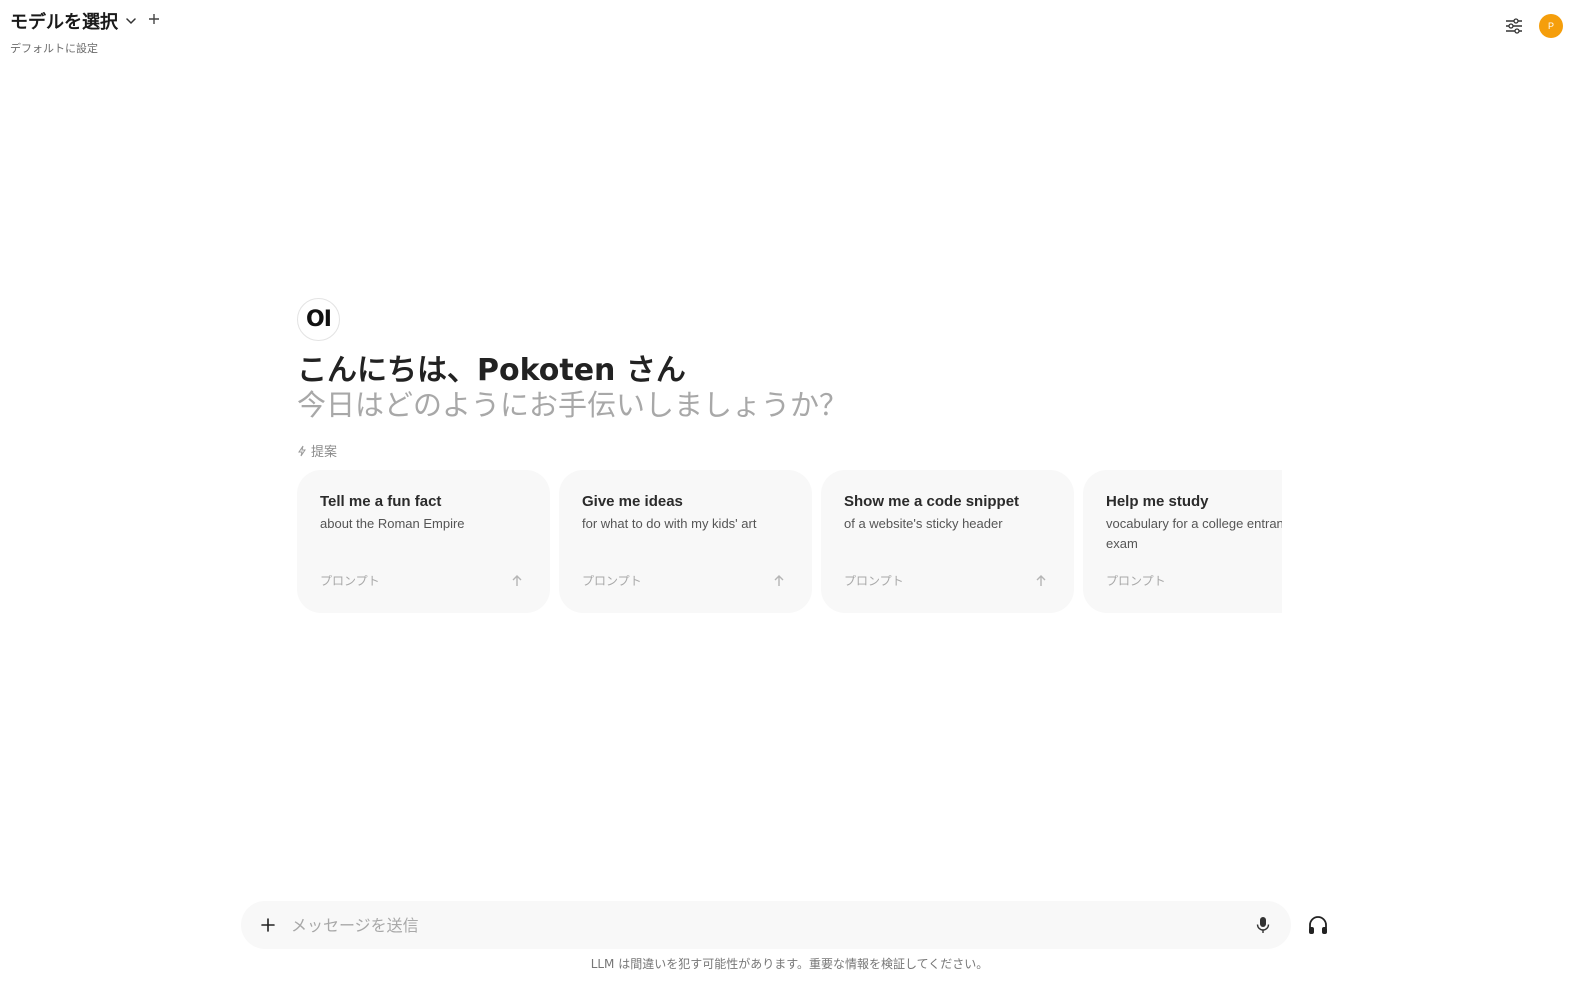 The width and height of the screenshot is (1579, 981). I want to click on suggestion-title: Show me a code snippet, so click(932, 501).